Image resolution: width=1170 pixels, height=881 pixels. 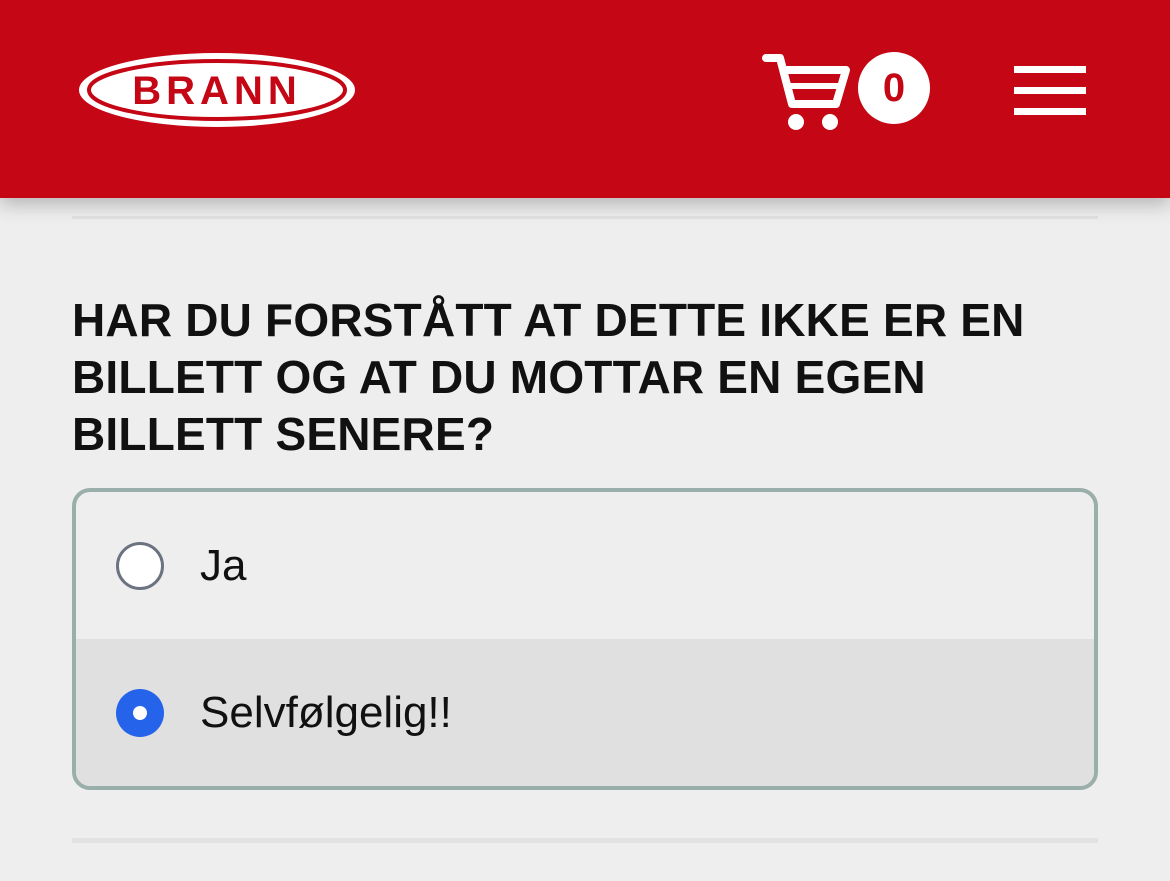 I want to click on hamburger-menu-icon, so click(x=1050, y=91).